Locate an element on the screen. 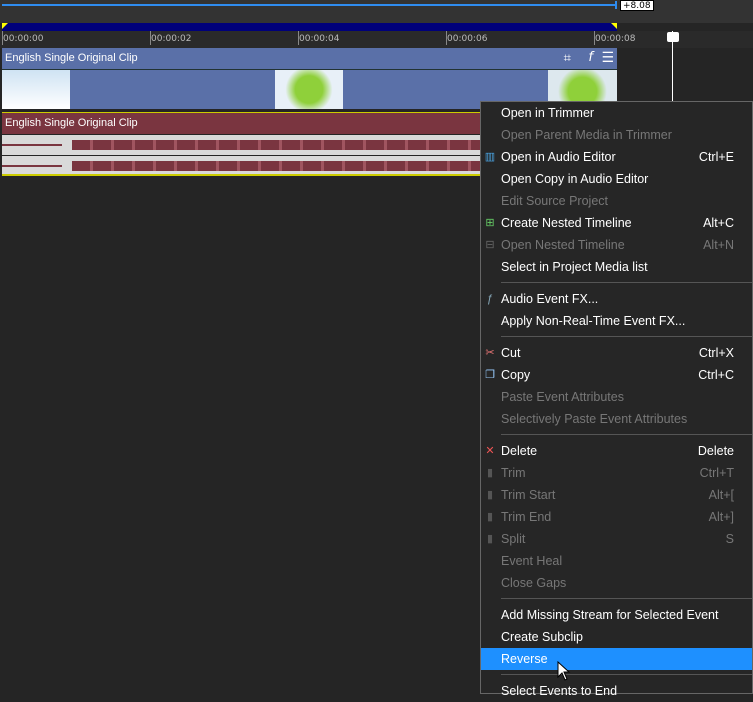 Image resolution: width=753 pixels, height=702 pixels. menu-item-shortcut: Alt+[ is located at coordinates (721, 495).